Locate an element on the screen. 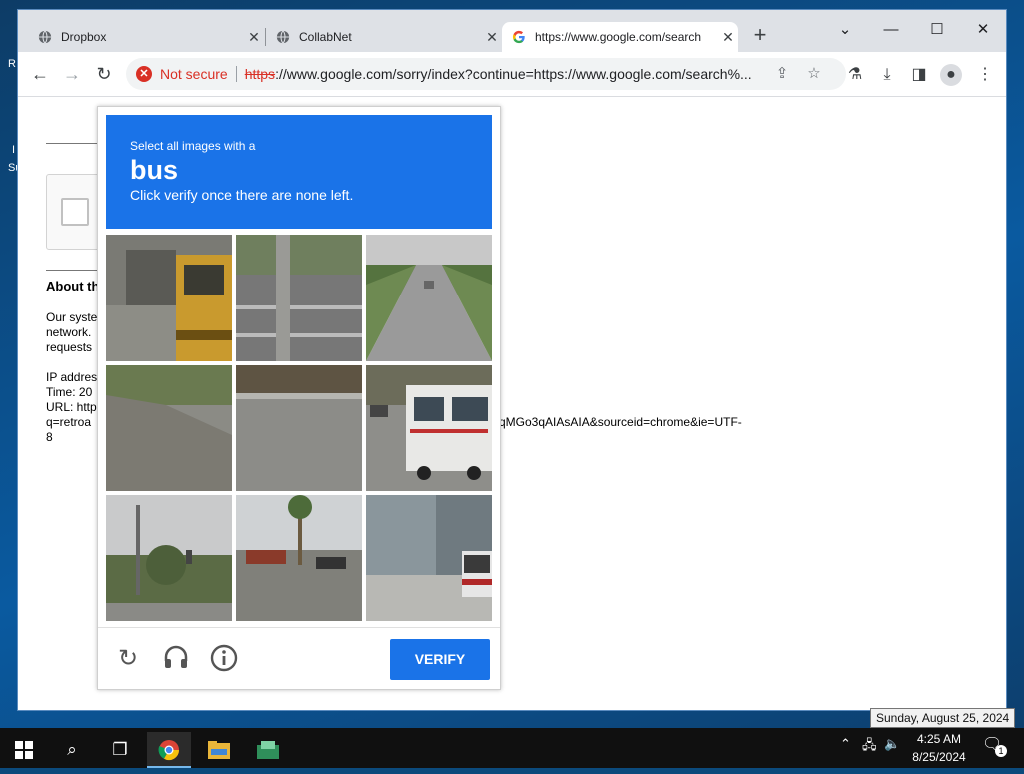 Image resolution: width=1024 pixels, height=774 pixels. captcha-tile-roadside-dirt is located at coordinates (169, 428).